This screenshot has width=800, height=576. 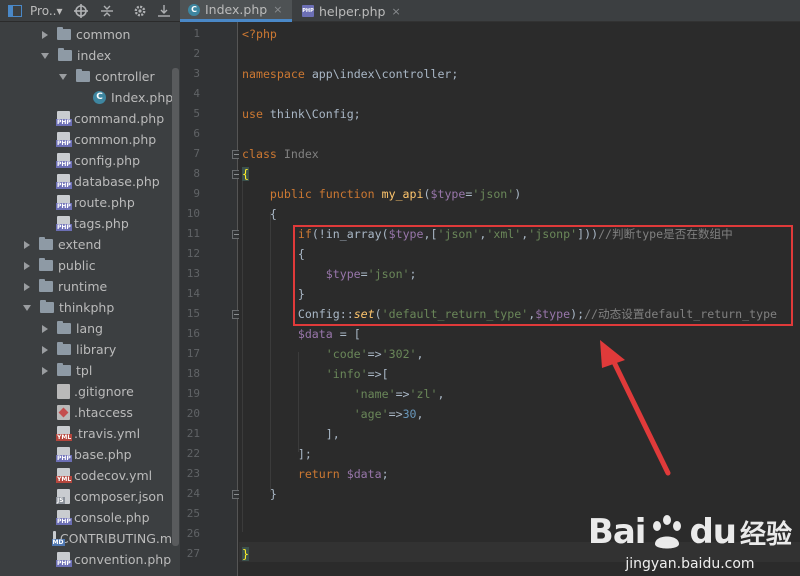 What do you see at coordinates (80, 244) in the screenshot?
I see `tree-item-label: extend` at bounding box center [80, 244].